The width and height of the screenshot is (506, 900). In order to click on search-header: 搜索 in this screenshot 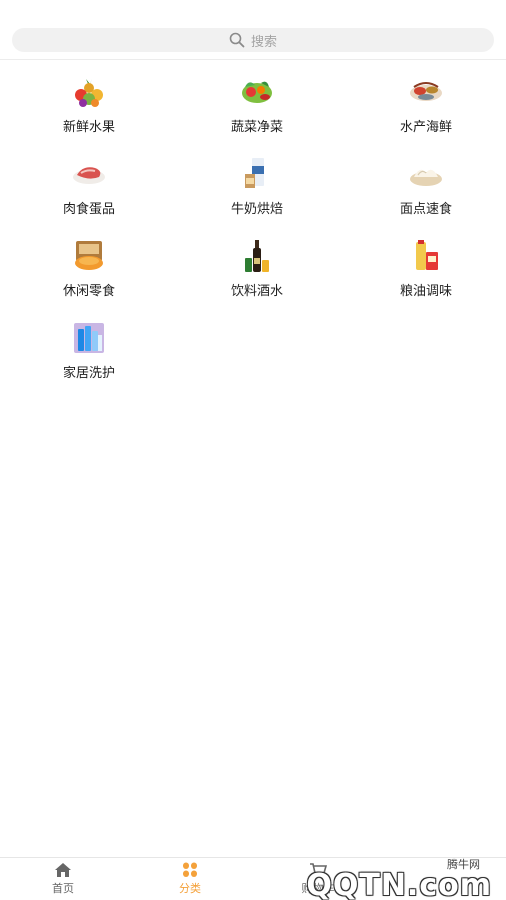, I will do `click(253, 30)`.